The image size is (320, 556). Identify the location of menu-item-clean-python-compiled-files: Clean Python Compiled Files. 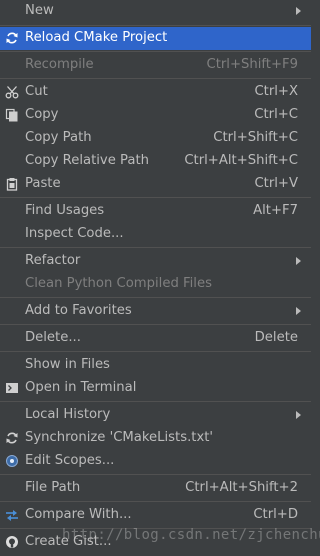
(155, 284).